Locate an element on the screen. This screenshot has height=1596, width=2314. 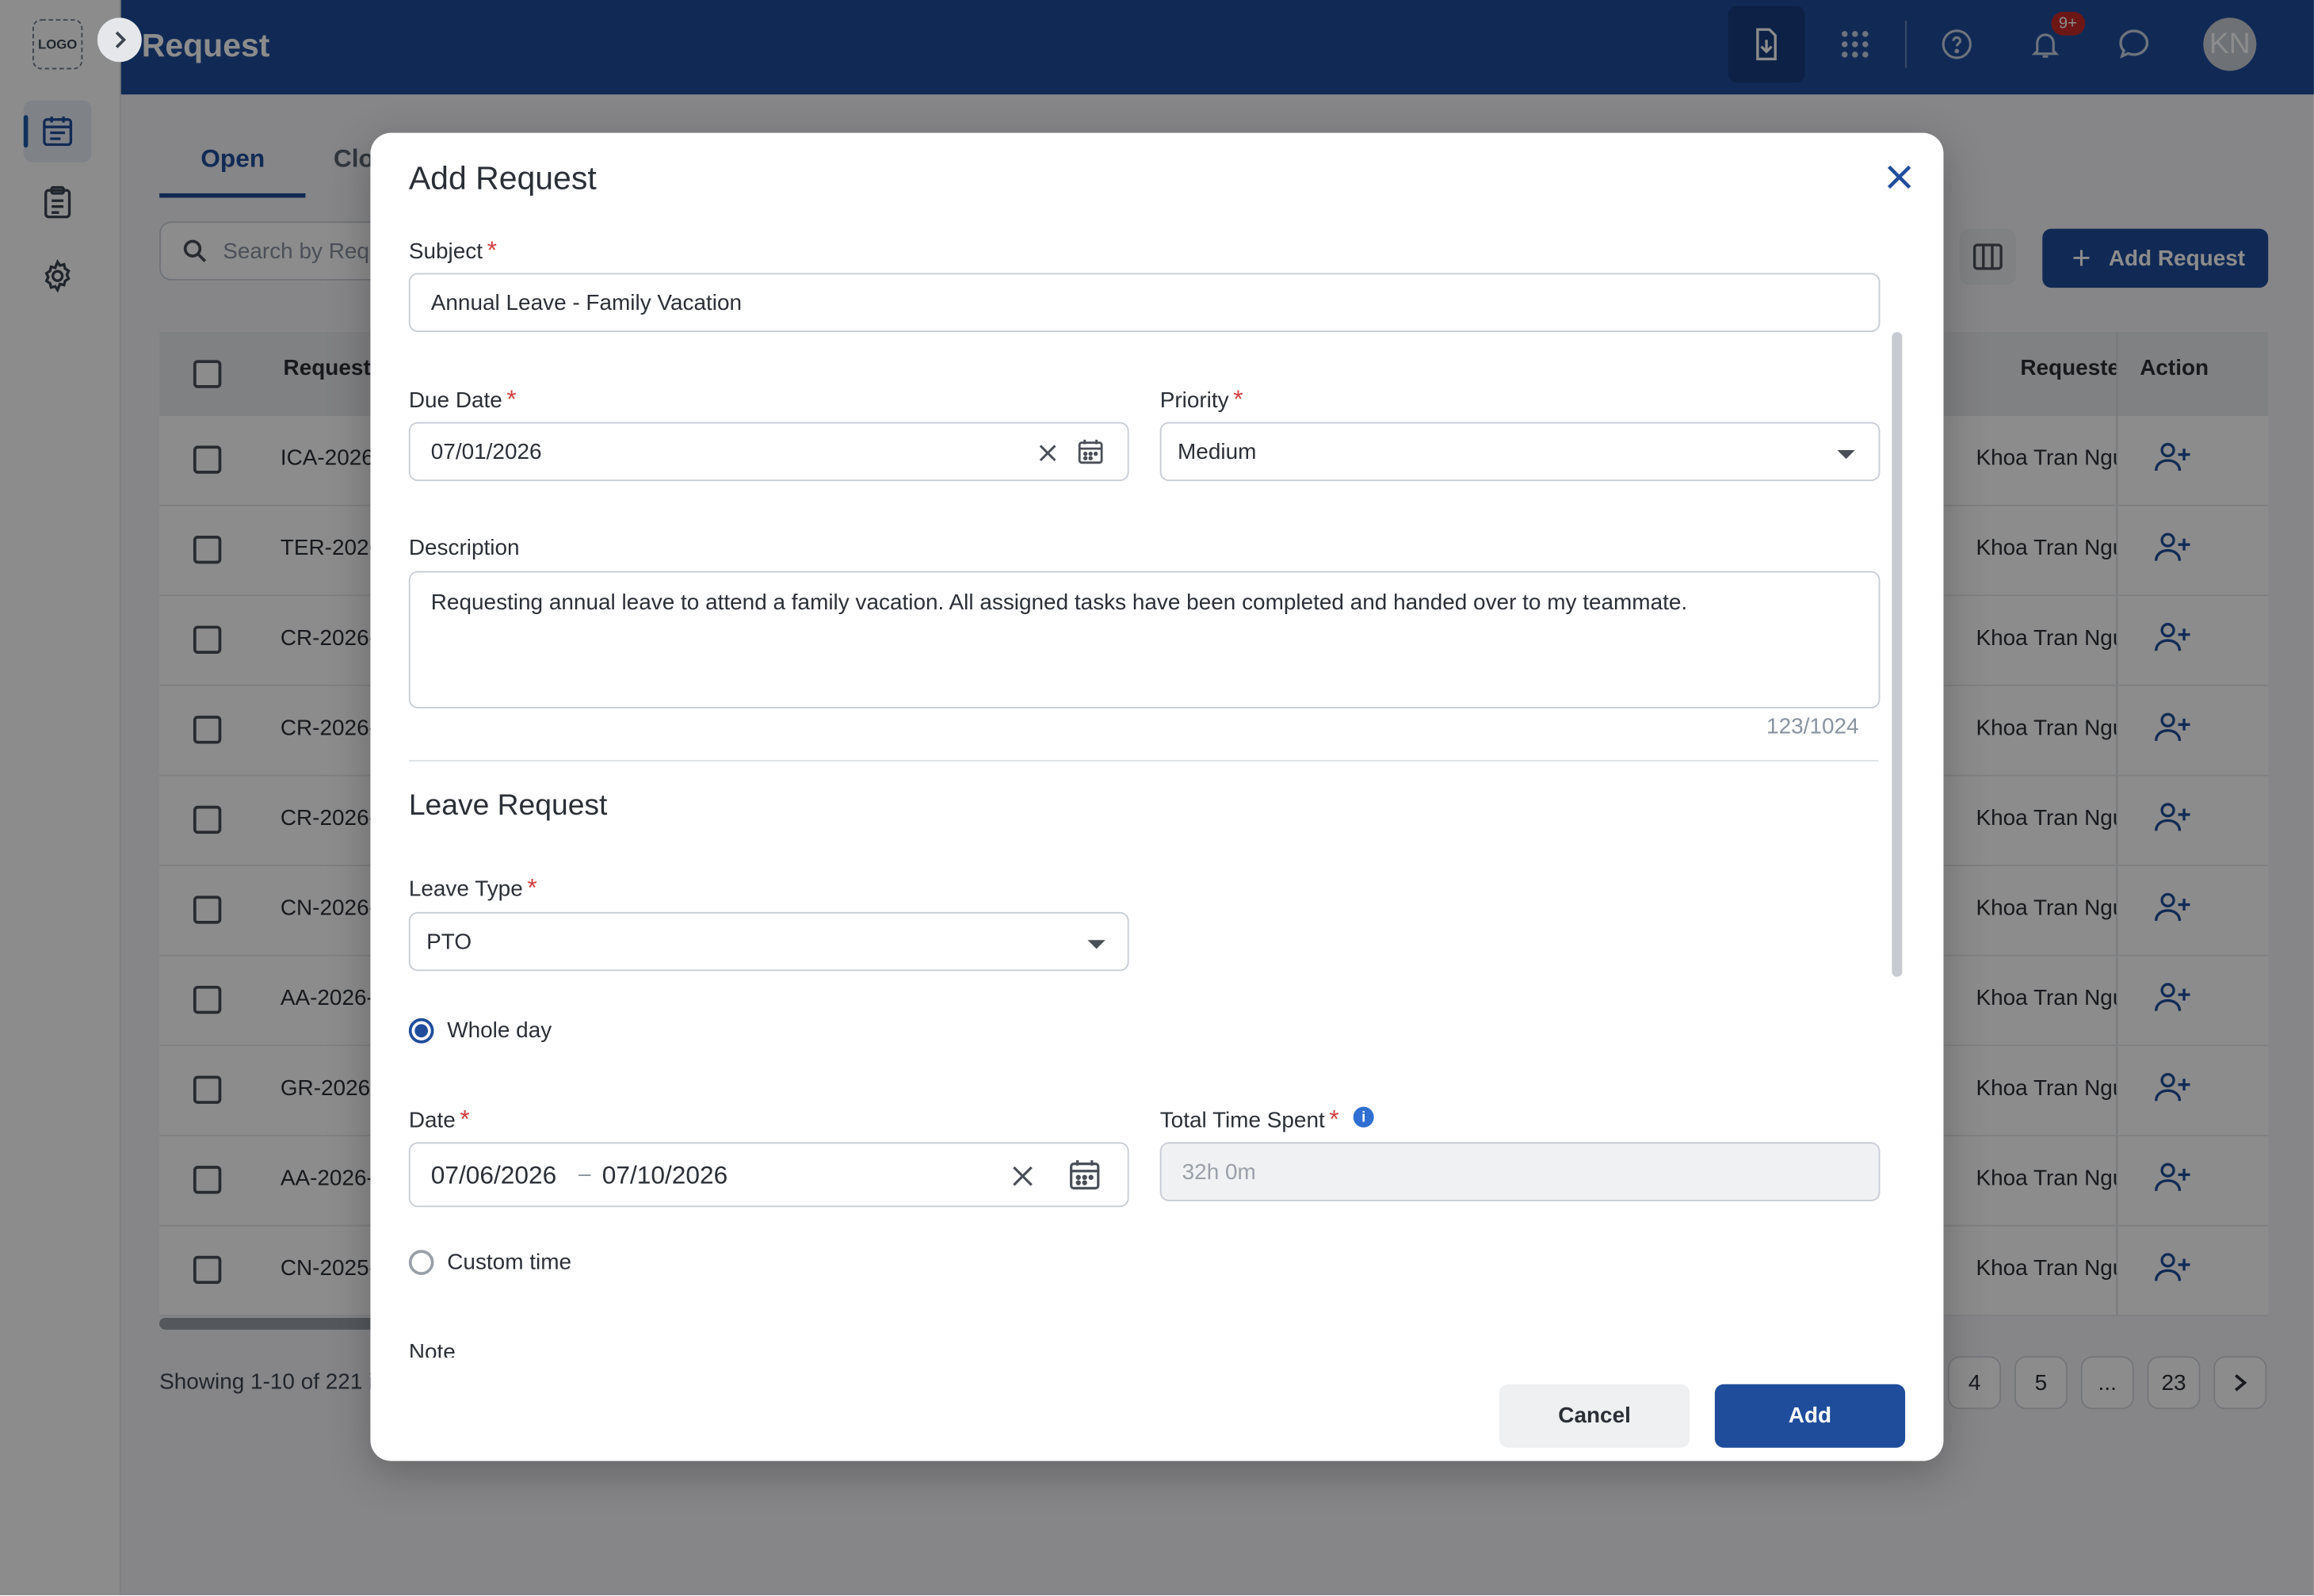
close-button is located at coordinates (1899, 177).